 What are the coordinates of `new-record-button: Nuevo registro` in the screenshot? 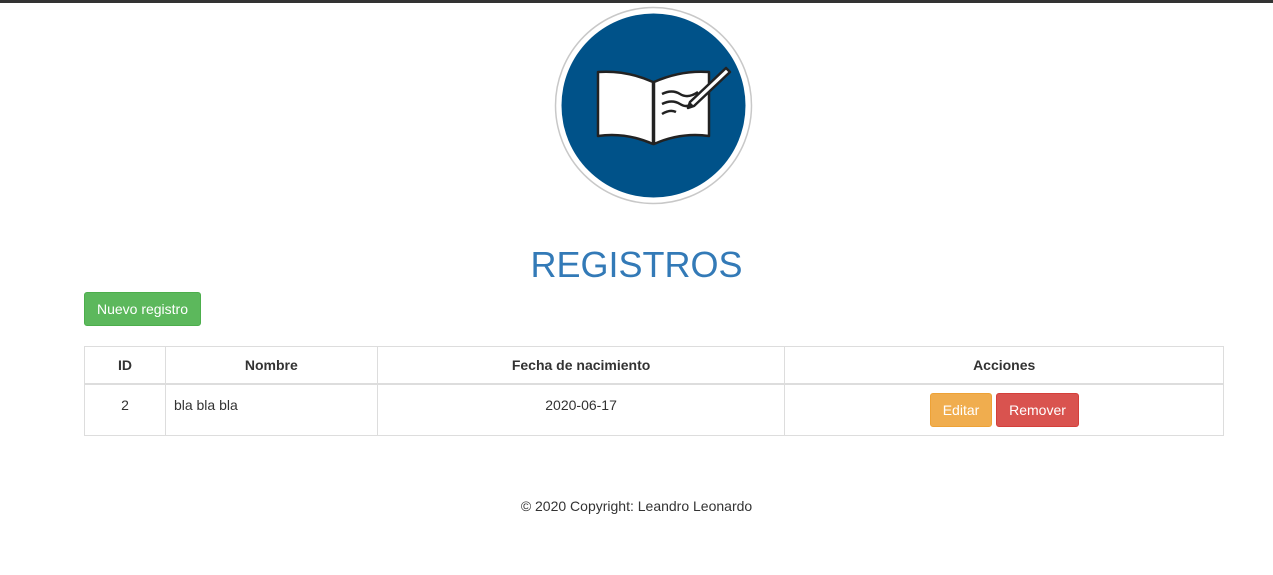 It's located at (142, 309).